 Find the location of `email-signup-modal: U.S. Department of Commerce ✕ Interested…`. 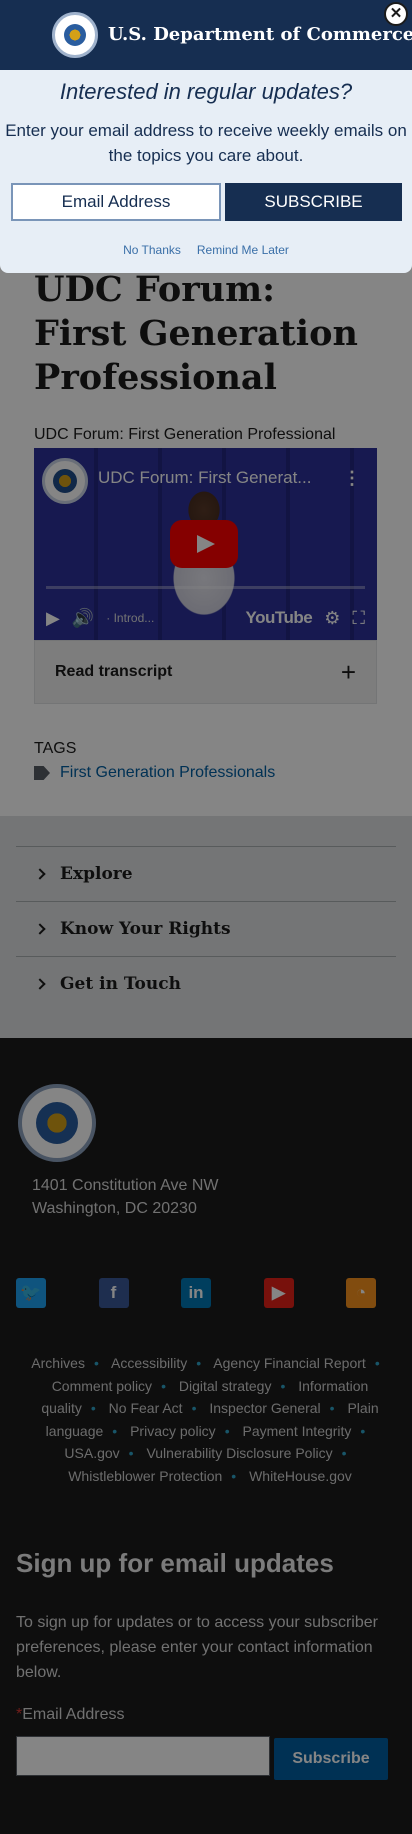

email-signup-modal: U.S. Department of Commerce ✕ Interested… is located at coordinates (206, 136).